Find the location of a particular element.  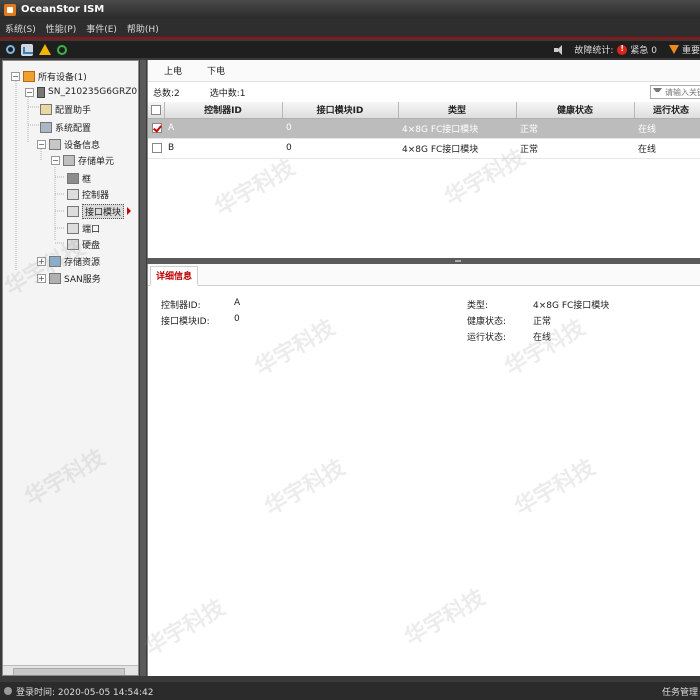

all-devices-icon is located at coordinates (29, 76).